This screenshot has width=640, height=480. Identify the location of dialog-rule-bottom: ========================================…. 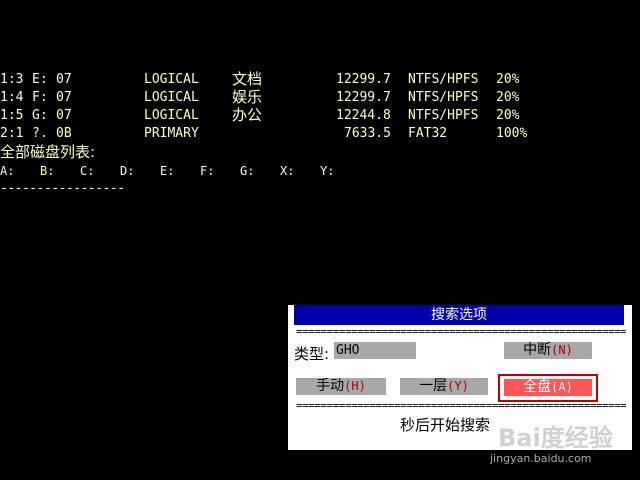
(461, 406).